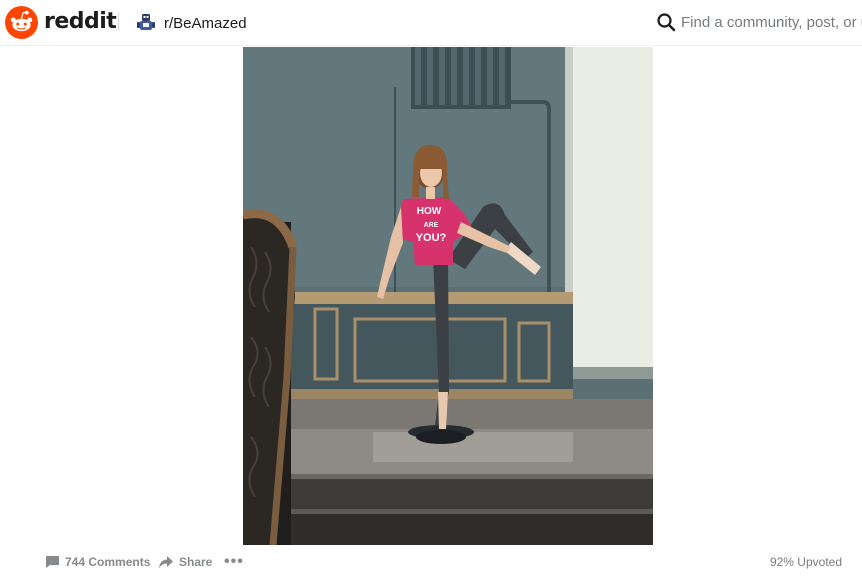 The height and width of the screenshot is (582, 862). I want to click on search-input, so click(769, 22).